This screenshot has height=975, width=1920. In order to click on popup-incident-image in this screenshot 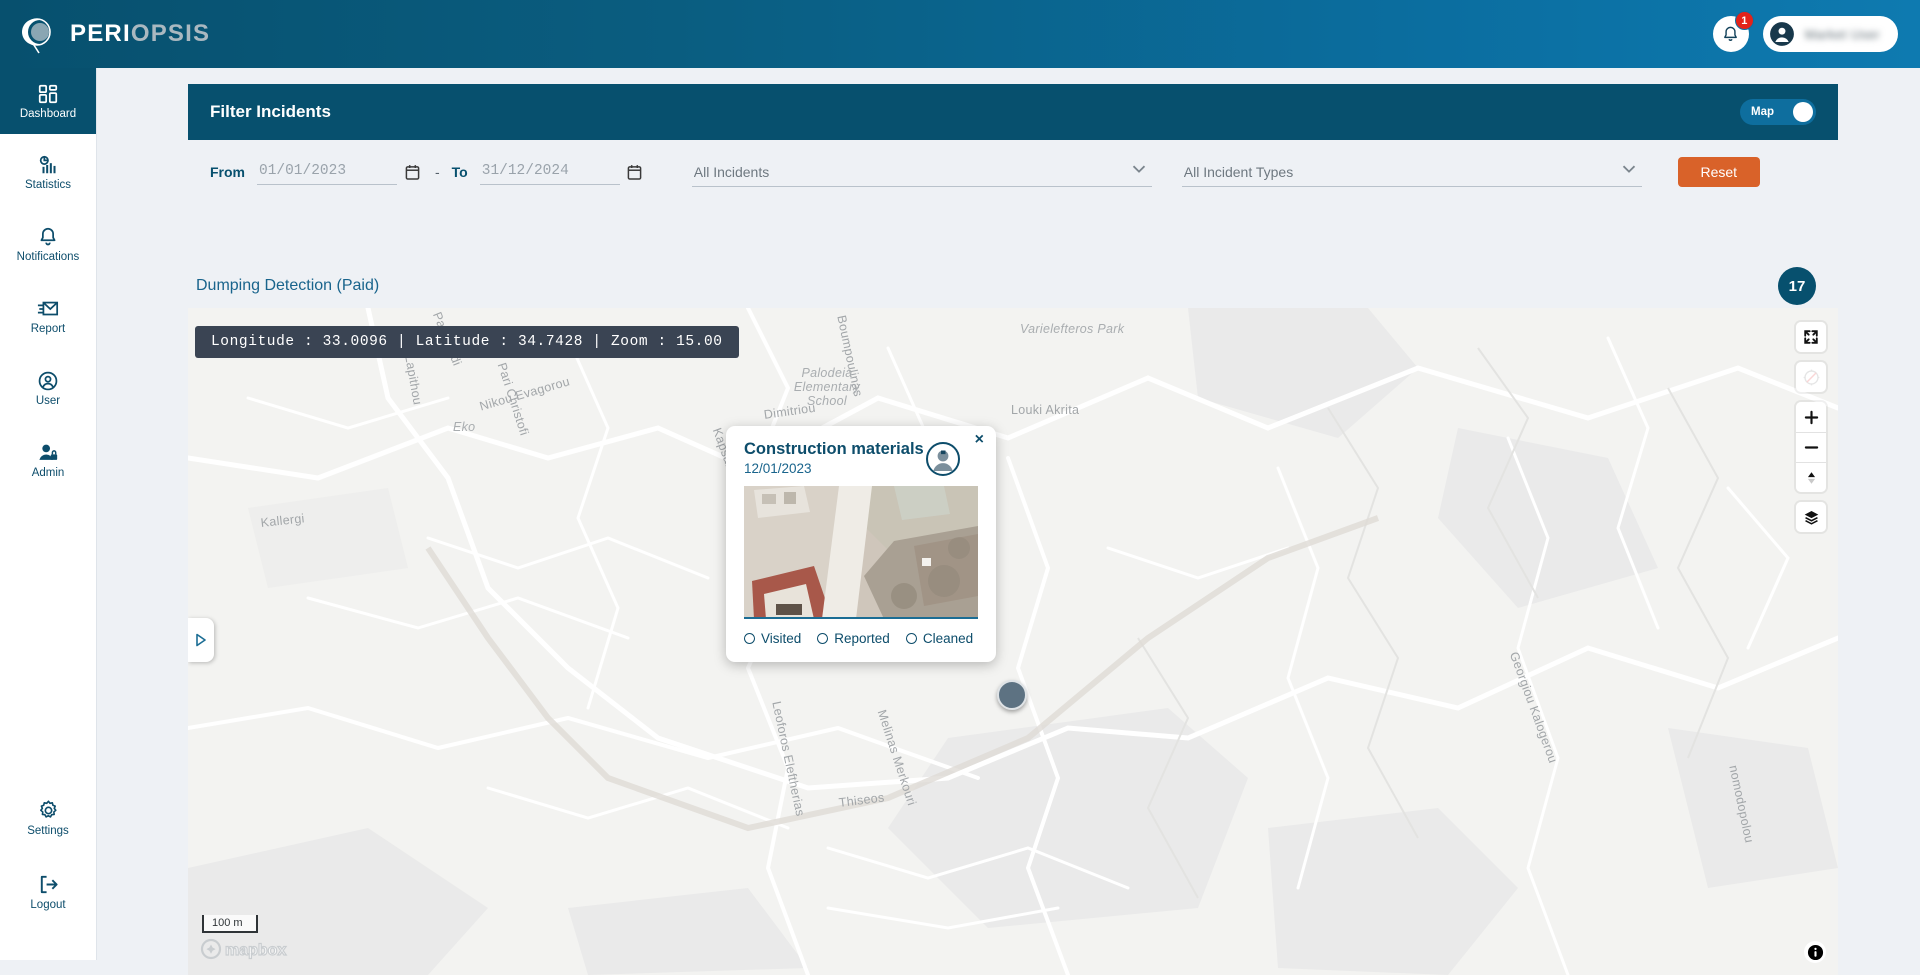, I will do `click(861, 552)`.